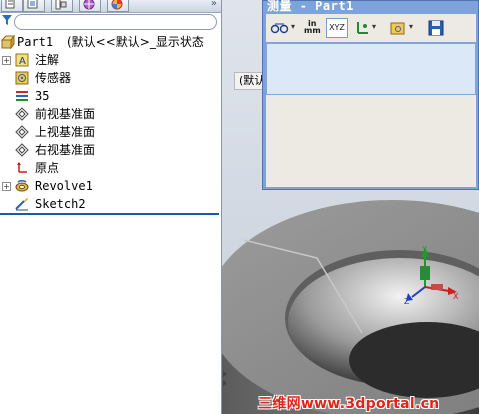 The image size is (479, 414). I want to click on panel-resize-grip-icon, so click(225, 379).